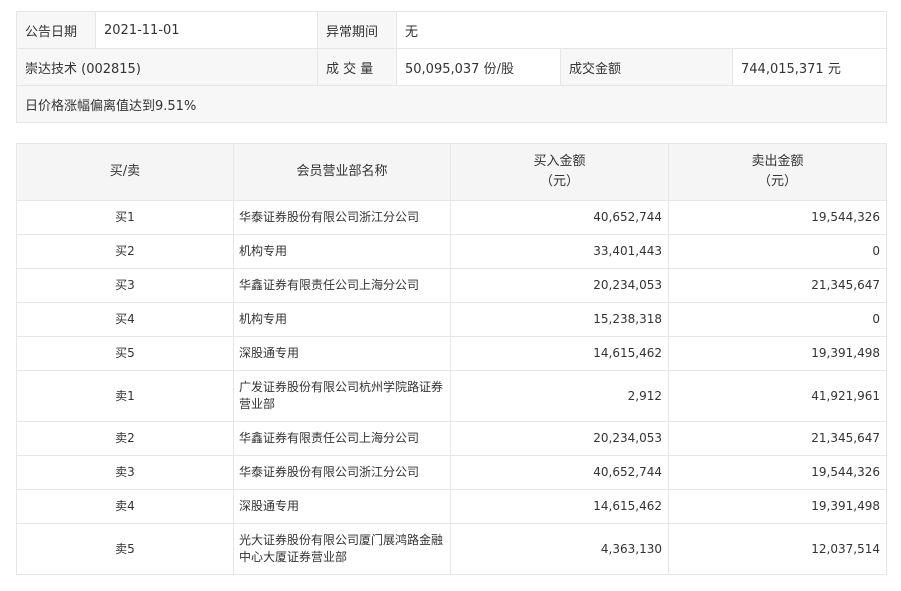 This screenshot has width=901, height=591. I want to click on stock-name: 崇达技术 (002815), so click(167, 67).